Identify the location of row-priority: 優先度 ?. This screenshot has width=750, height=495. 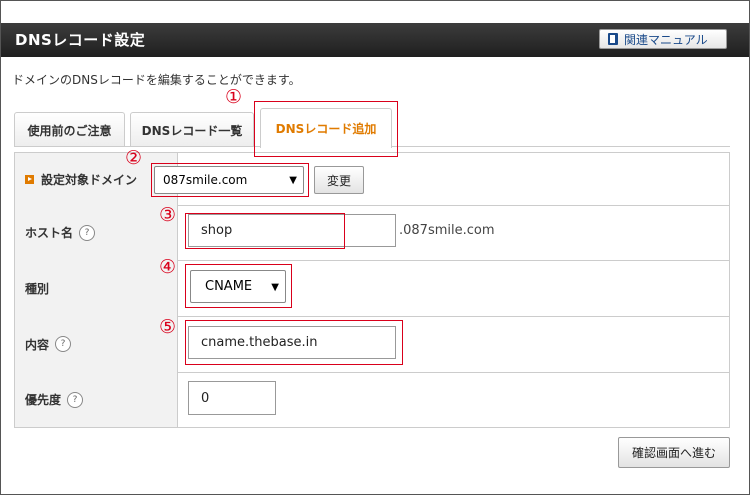
(372, 399).